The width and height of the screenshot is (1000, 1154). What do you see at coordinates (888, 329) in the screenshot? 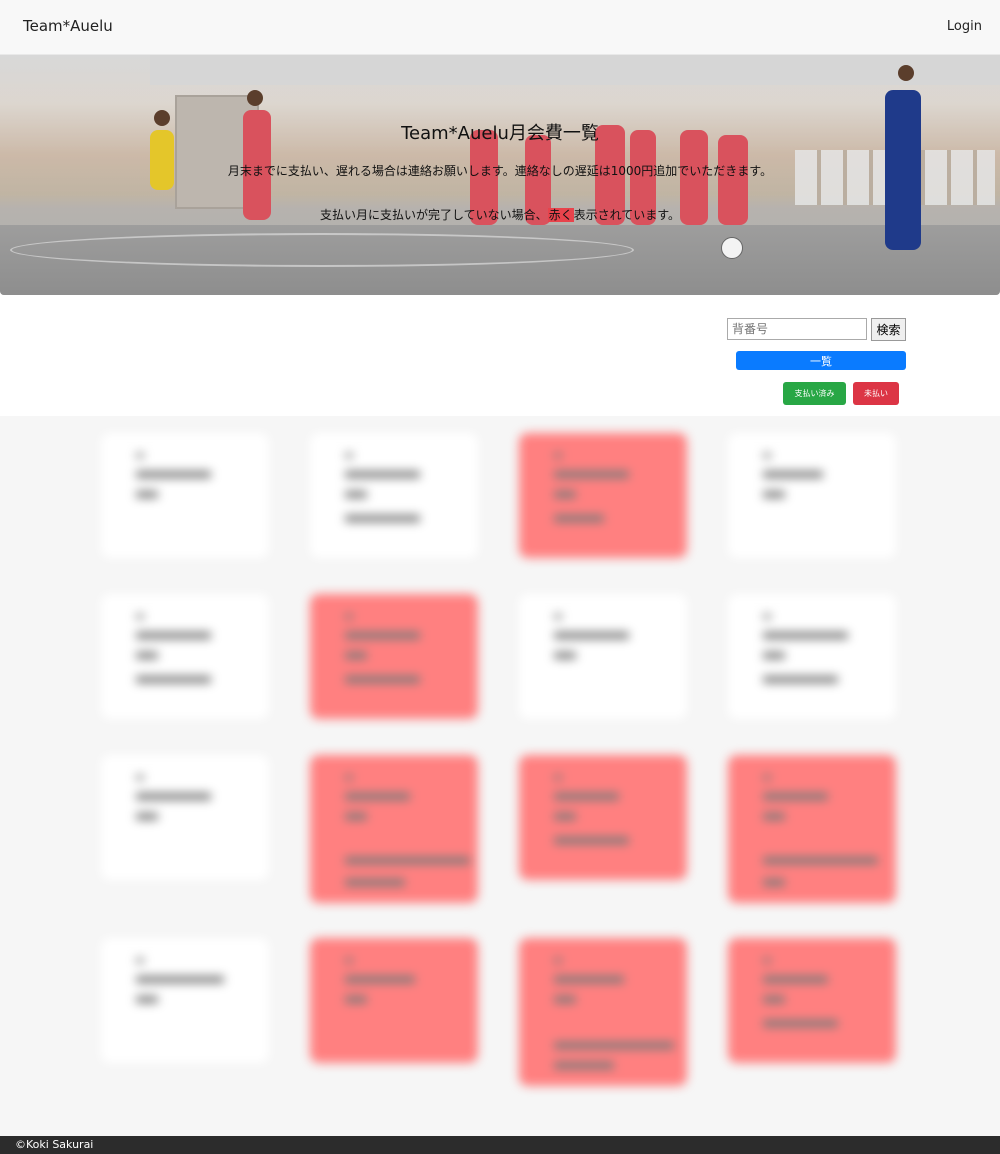
I see `search-button: 検索` at bounding box center [888, 329].